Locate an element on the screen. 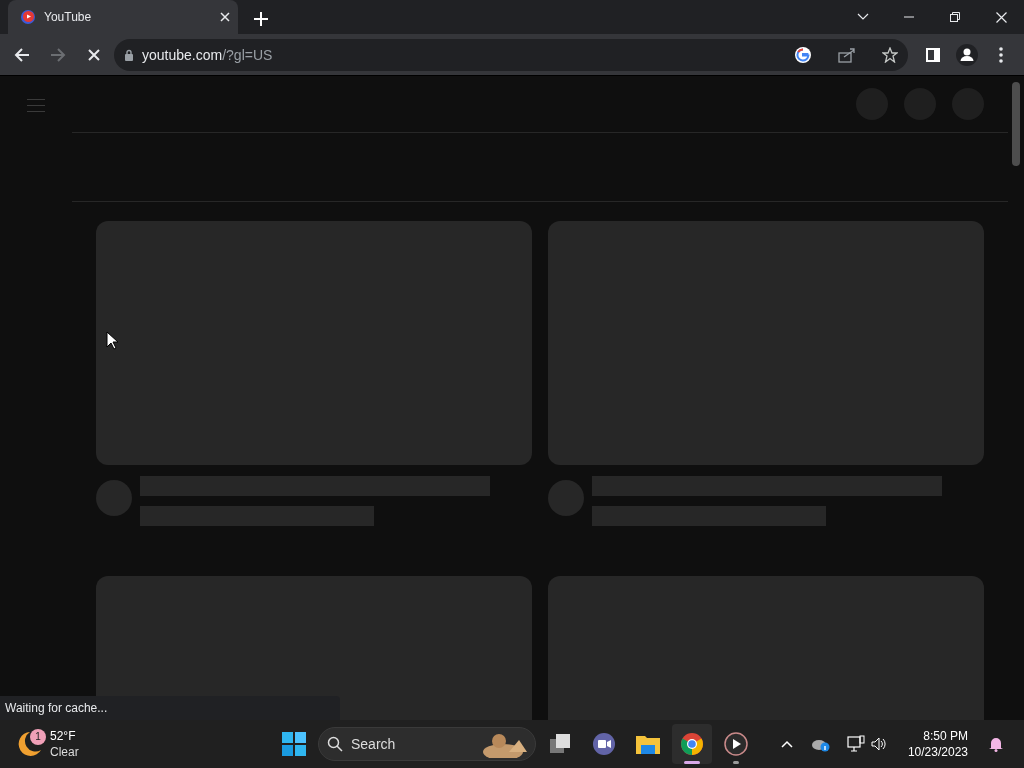 The image size is (1024, 768). cursor-icon is located at coordinates (112, 341).